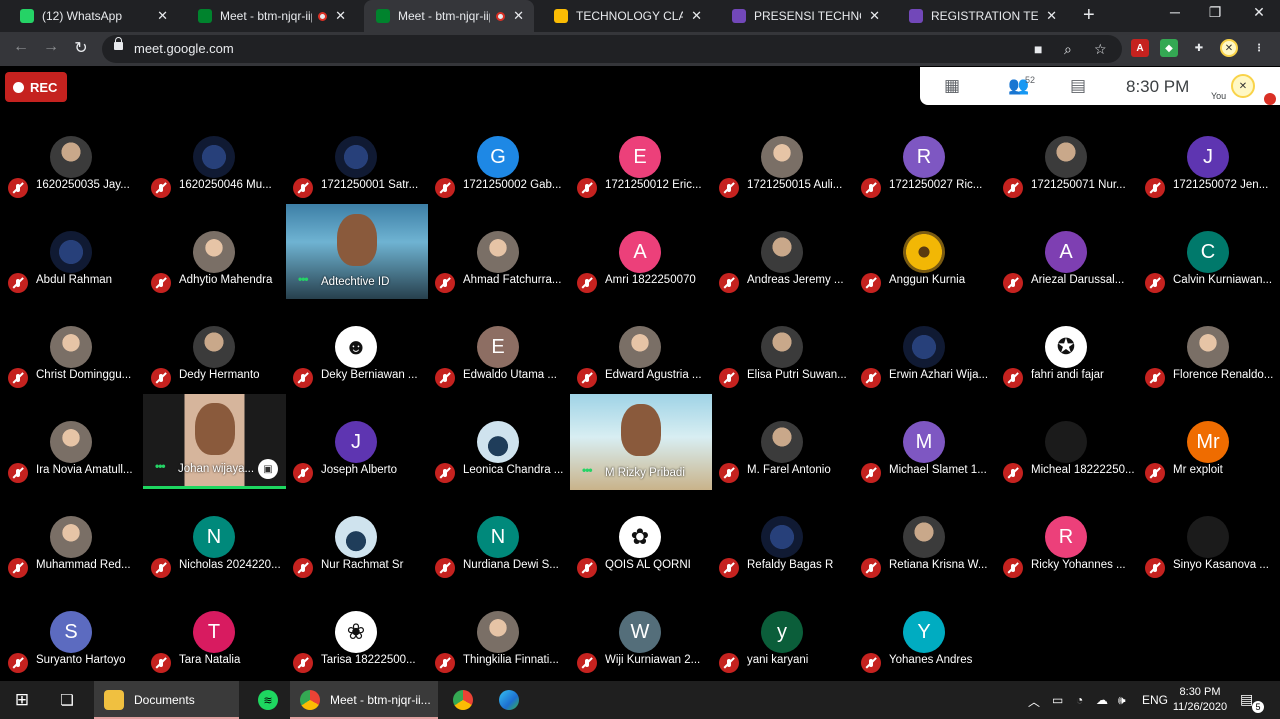 This screenshot has width=1280, height=719. What do you see at coordinates (1259, 48) in the screenshot?
I see `chrome-menu-icon: ⋮` at bounding box center [1259, 48].